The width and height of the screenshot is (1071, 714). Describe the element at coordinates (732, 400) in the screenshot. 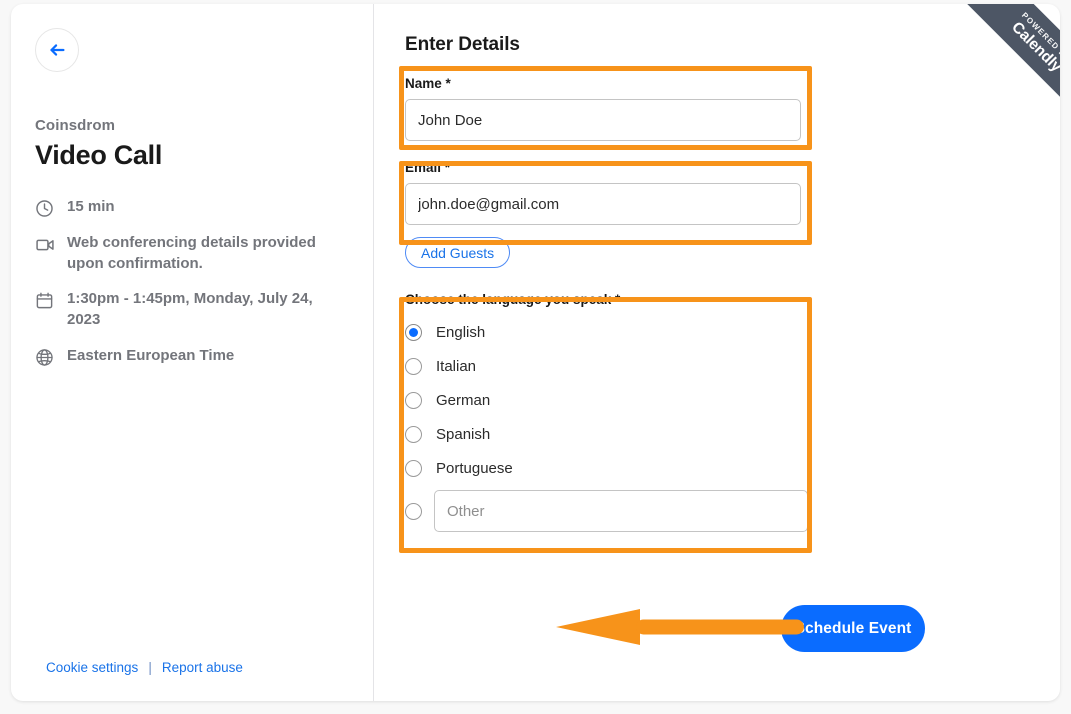

I see `radio-option-german: German` at that location.